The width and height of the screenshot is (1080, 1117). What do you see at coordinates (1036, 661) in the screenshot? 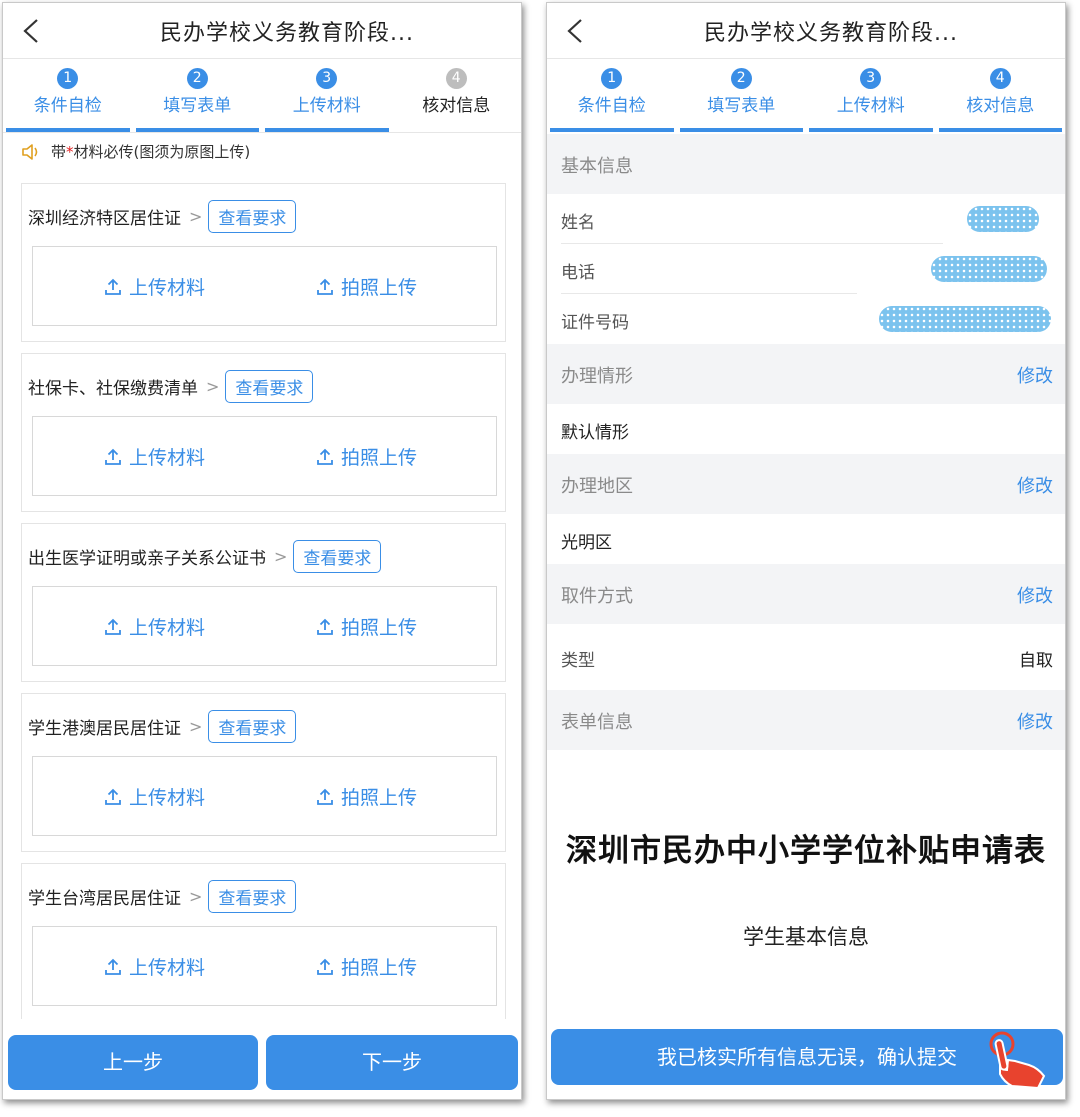
I see `field-value: 自取` at bounding box center [1036, 661].